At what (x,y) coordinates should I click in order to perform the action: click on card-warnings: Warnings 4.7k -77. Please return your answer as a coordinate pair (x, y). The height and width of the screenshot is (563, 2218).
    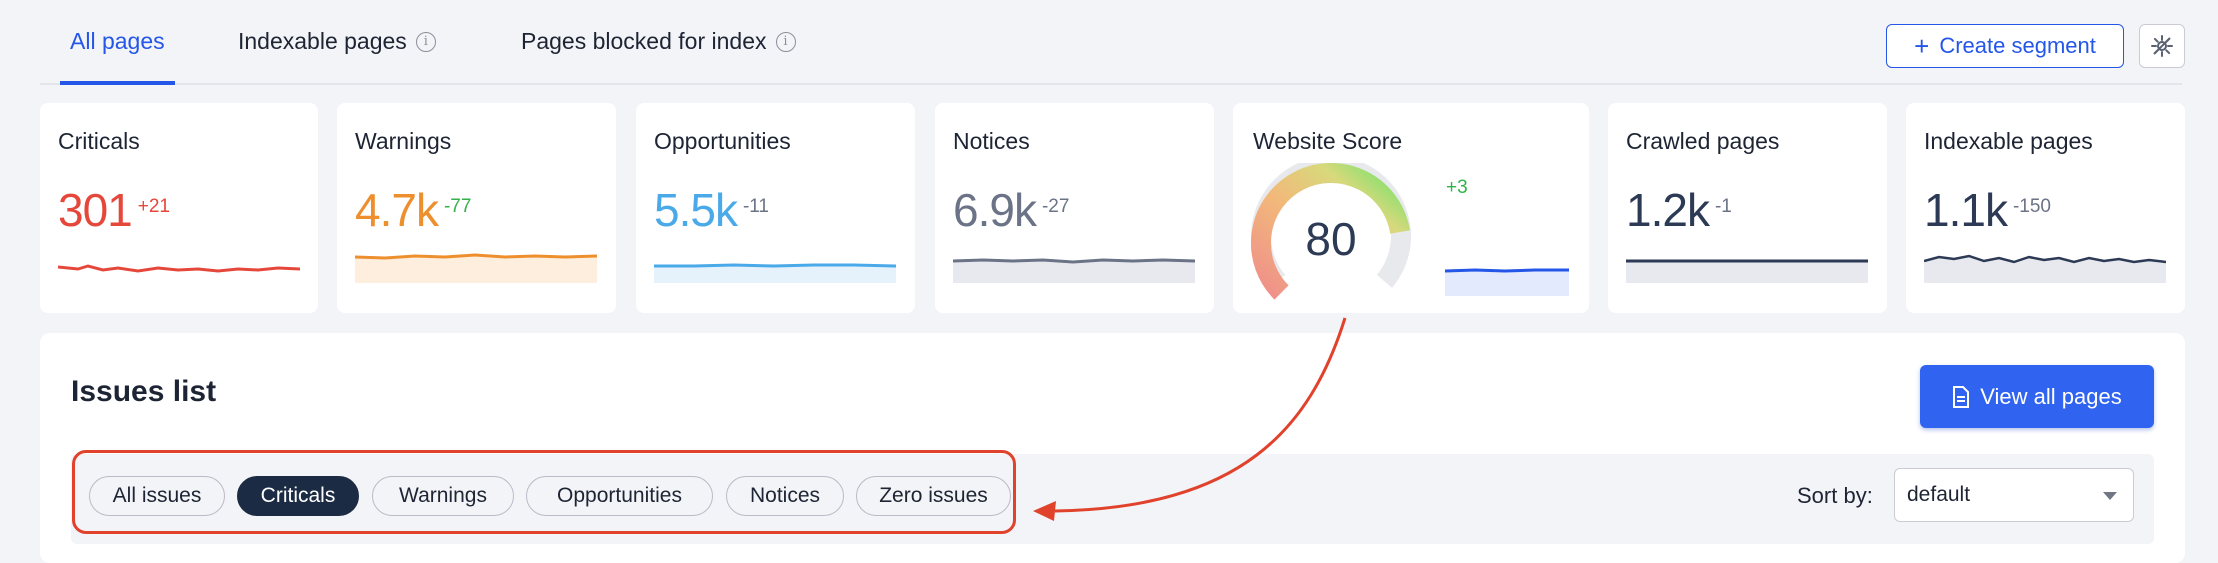
    Looking at the image, I should click on (476, 208).